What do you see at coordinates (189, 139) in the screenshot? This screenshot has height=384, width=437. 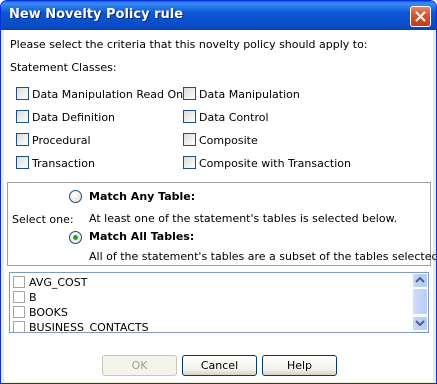 I see `checkbox-composite` at bounding box center [189, 139].